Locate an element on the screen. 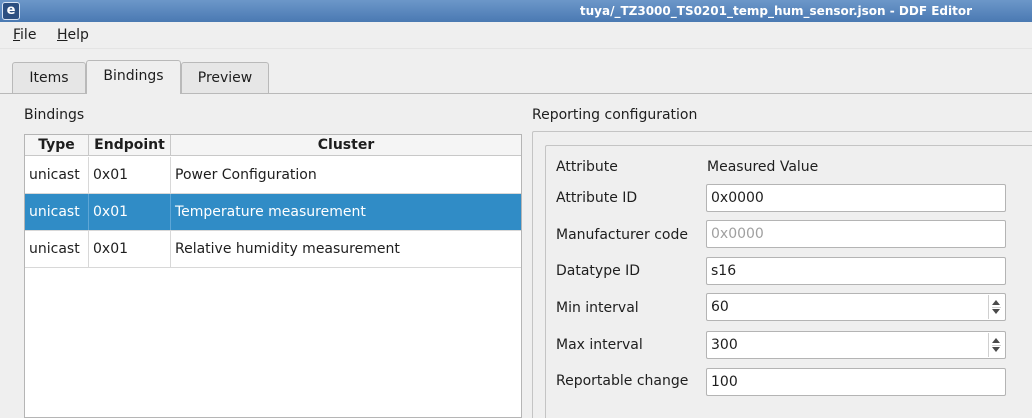  table-row: unicast 0x01 Temperature measurement is located at coordinates (273, 212).